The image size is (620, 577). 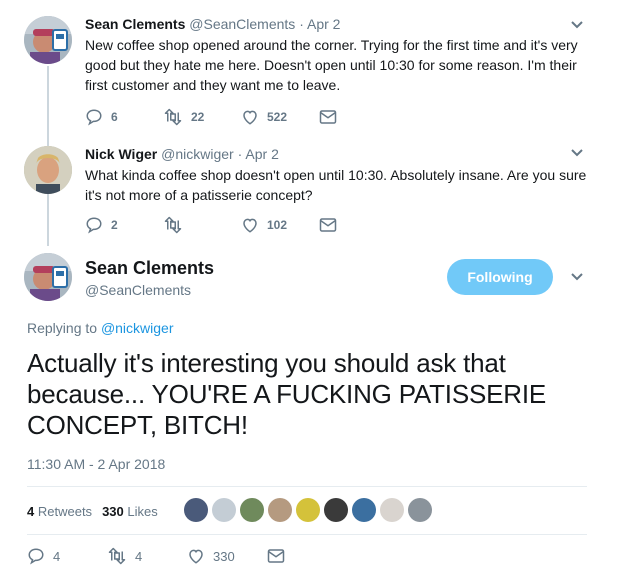 I want to click on reply-count: 4, so click(x=57, y=556).